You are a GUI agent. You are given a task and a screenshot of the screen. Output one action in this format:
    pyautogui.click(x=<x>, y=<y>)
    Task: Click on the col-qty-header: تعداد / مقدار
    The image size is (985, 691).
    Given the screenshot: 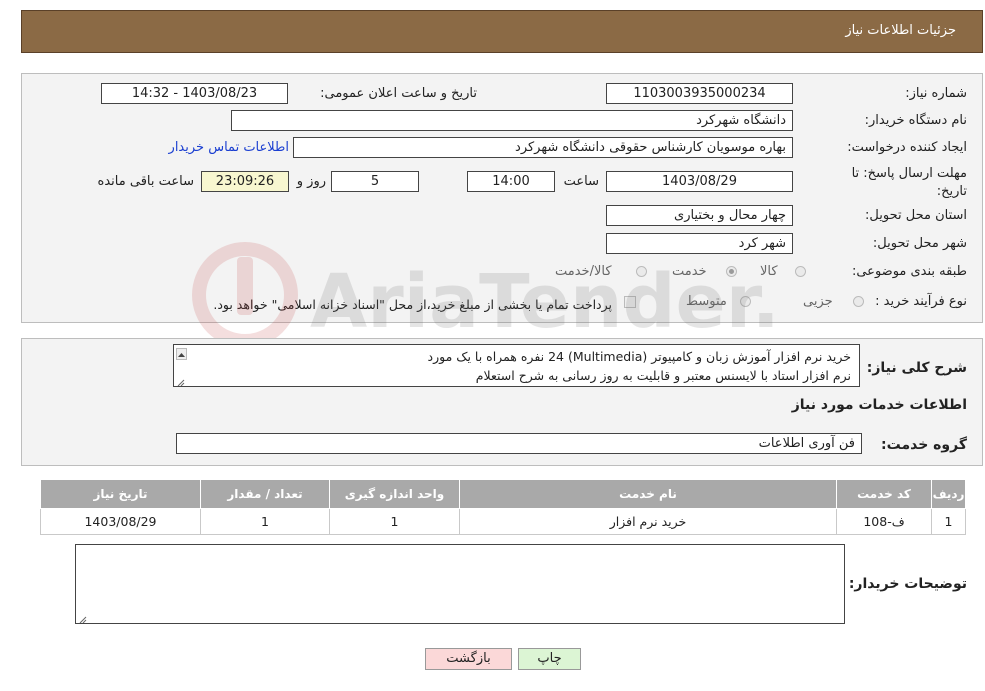 What is the action you would take?
    pyautogui.click(x=265, y=494)
    